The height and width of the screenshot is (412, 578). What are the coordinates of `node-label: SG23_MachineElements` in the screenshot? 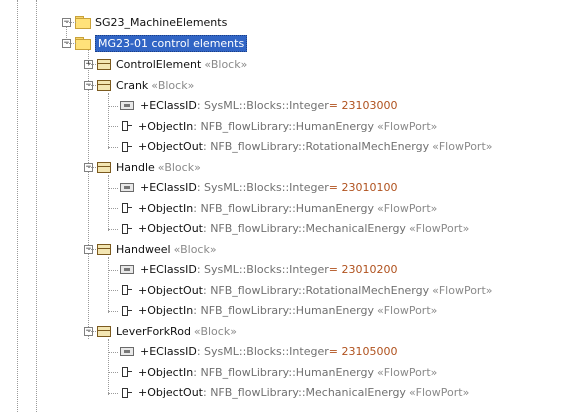 It's located at (161, 22).